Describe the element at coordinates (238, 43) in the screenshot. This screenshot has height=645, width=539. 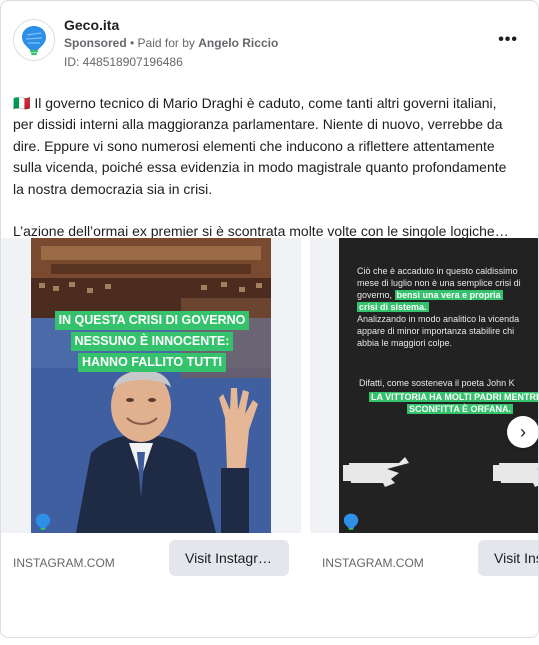
I see `sponsor-name: Angelo Riccio` at that location.